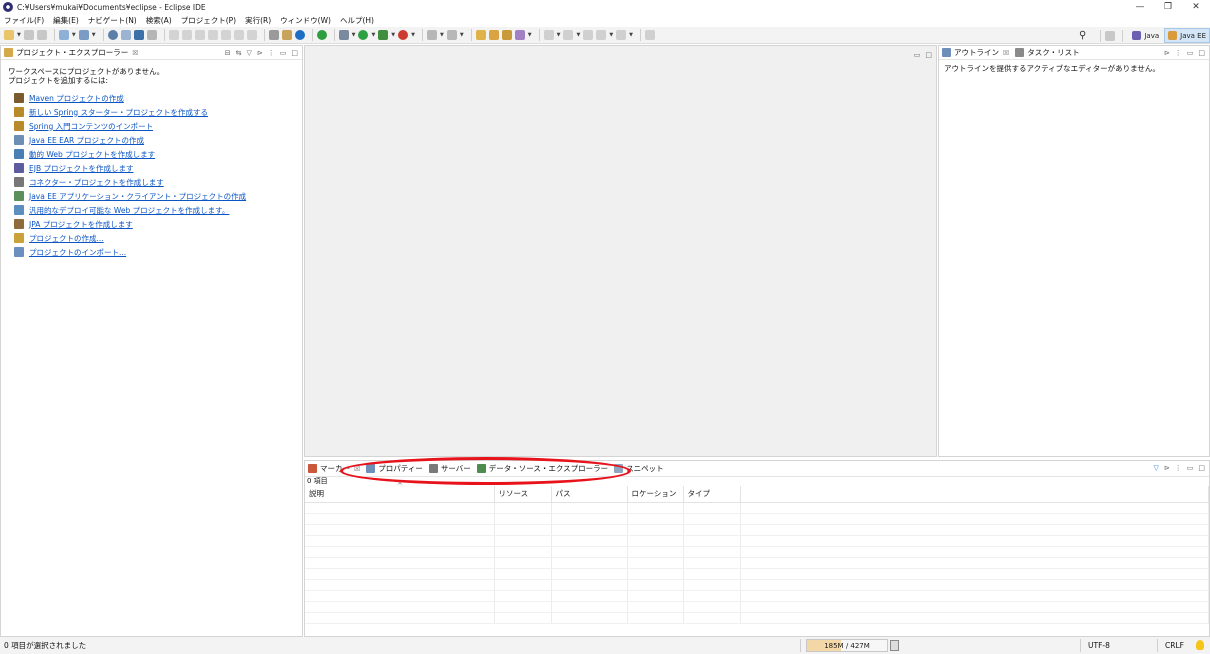 The width and height of the screenshot is (1210, 654). What do you see at coordinates (238, 35) in the screenshot?
I see `step-over-icon` at bounding box center [238, 35].